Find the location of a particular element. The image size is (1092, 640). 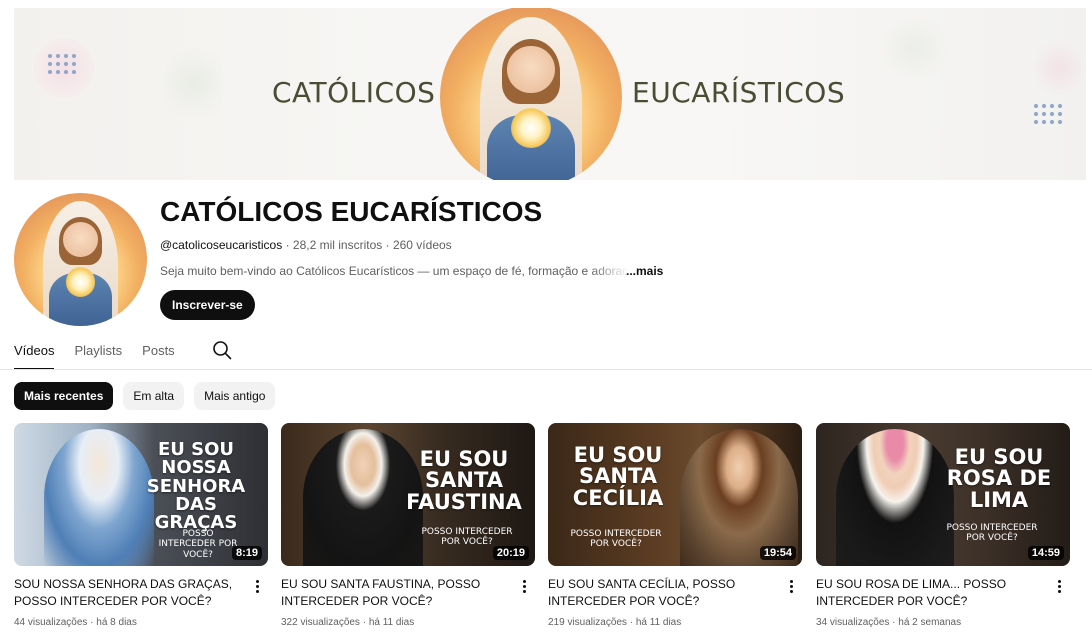

video-meta: 44 visualizações · há 8 dias is located at coordinates (75, 622).